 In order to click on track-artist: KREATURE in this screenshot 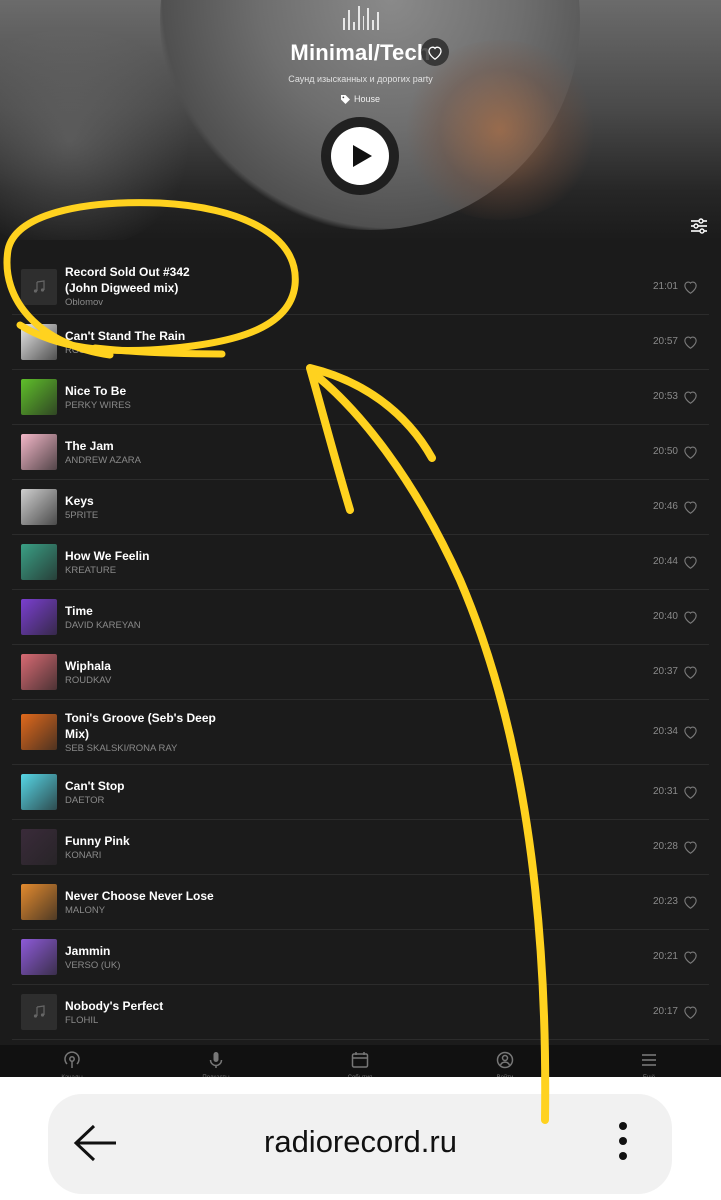, I will do `click(91, 570)`.